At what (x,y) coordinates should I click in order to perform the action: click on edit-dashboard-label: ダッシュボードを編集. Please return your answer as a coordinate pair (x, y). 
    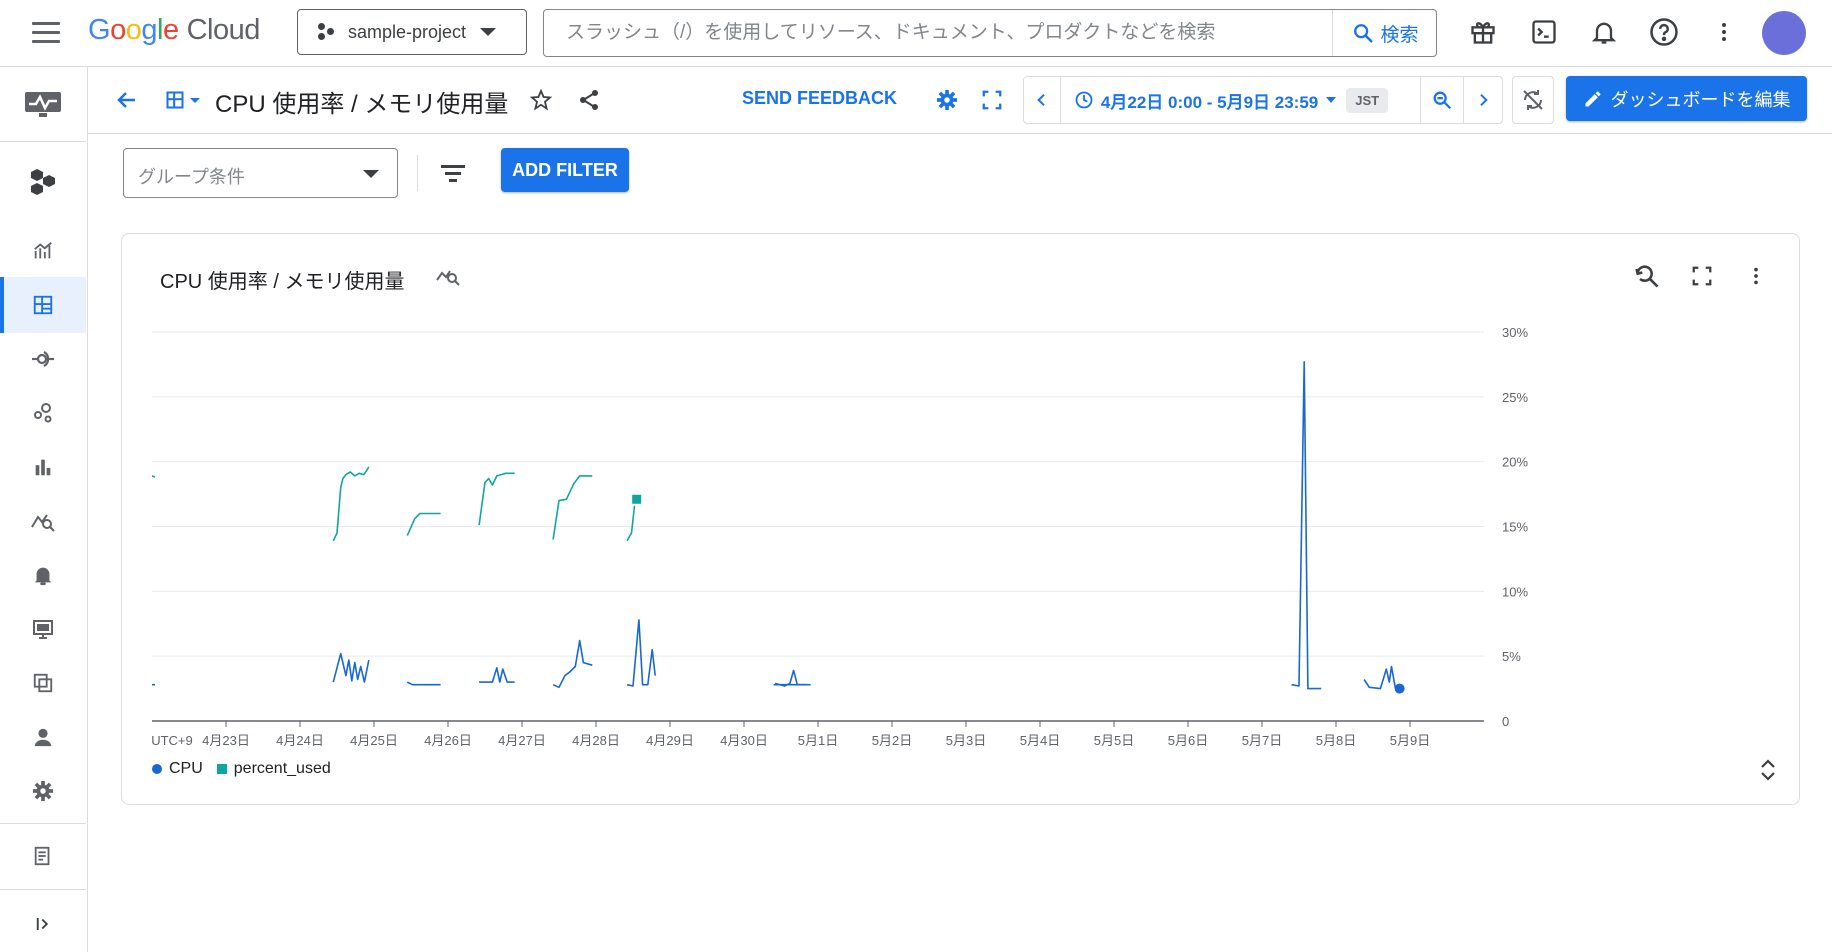
    Looking at the image, I should click on (1700, 99).